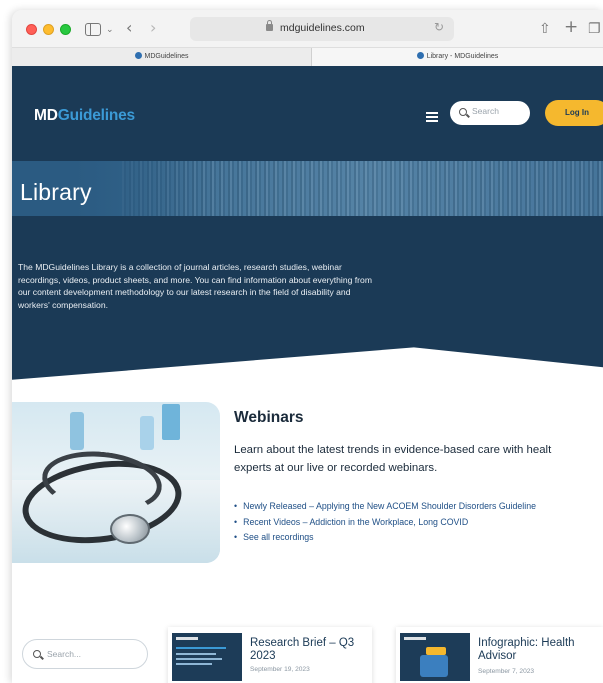  What do you see at coordinates (48, 29) in the screenshot?
I see `minimize-window-icon` at bounding box center [48, 29].